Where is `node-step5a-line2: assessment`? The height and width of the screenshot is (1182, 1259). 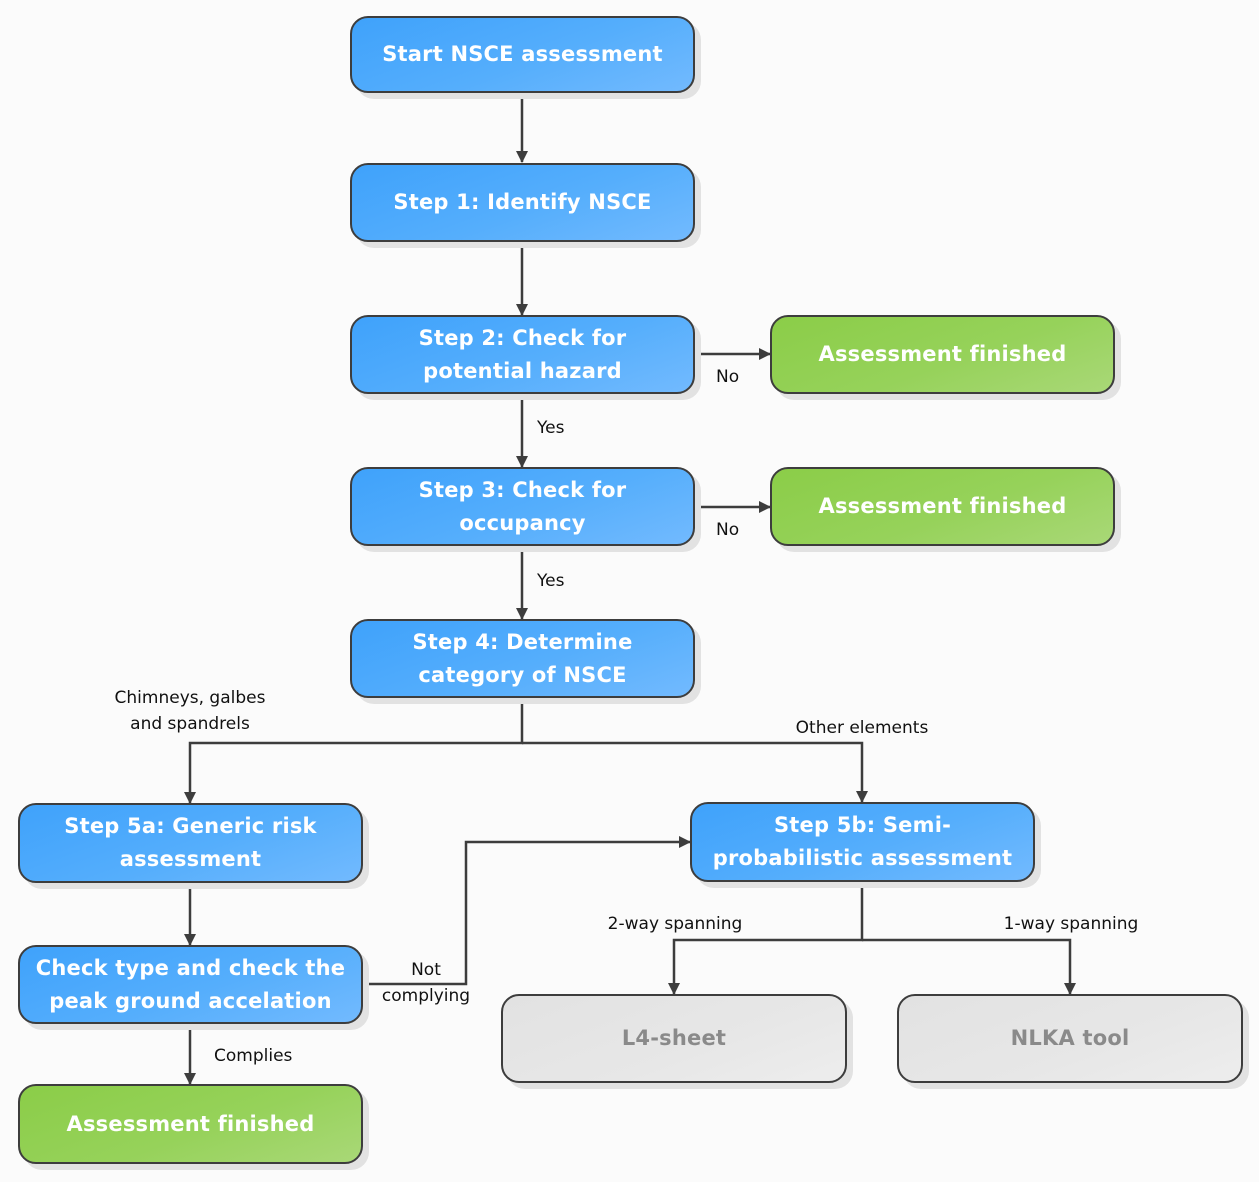 node-step5a-line2: assessment is located at coordinates (190, 859).